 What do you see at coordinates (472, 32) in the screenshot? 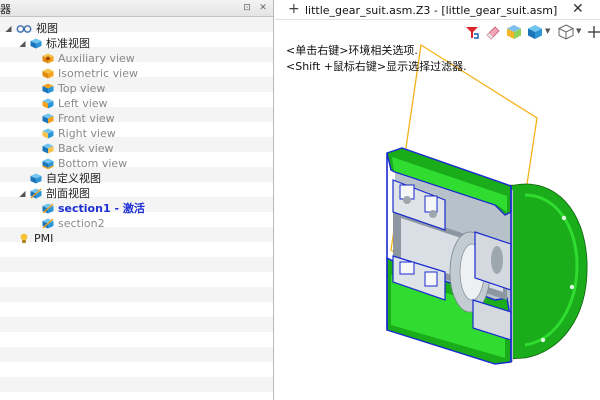
I see `filter-icon` at bounding box center [472, 32].